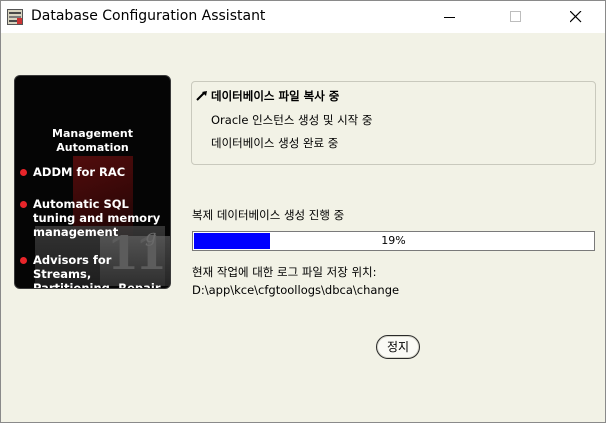 The height and width of the screenshot is (423, 606). I want to click on app-icon, so click(15, 17).